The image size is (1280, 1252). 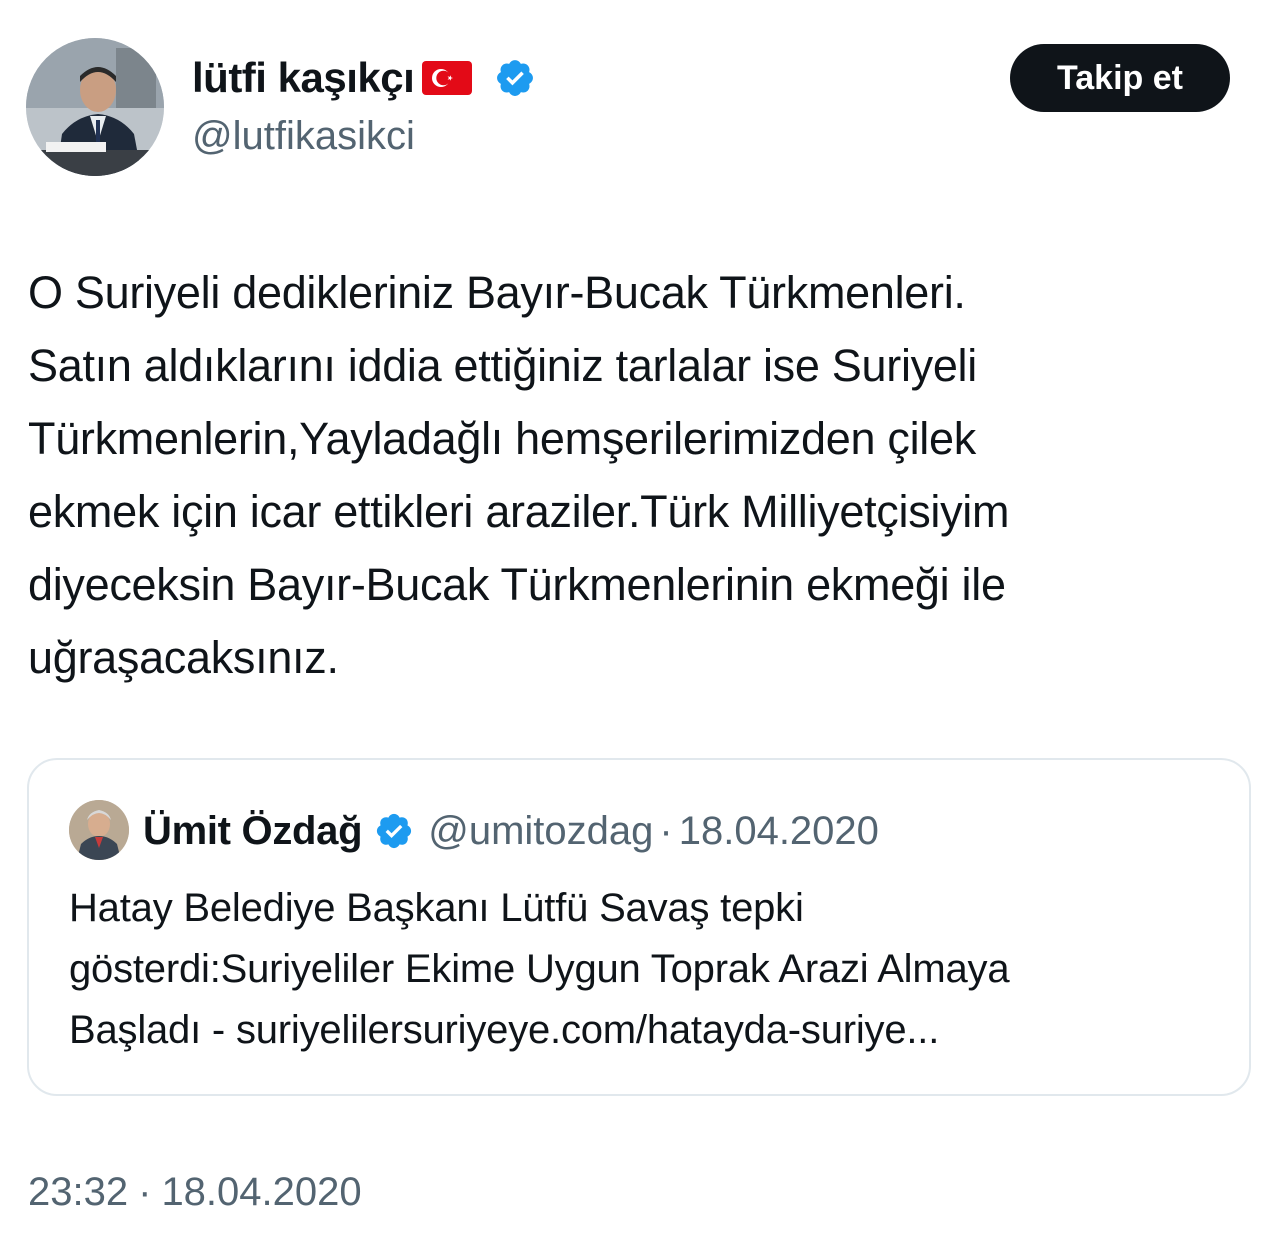 I want to click on author-handle: @lutfikasikci, so click(x=303, y=136).